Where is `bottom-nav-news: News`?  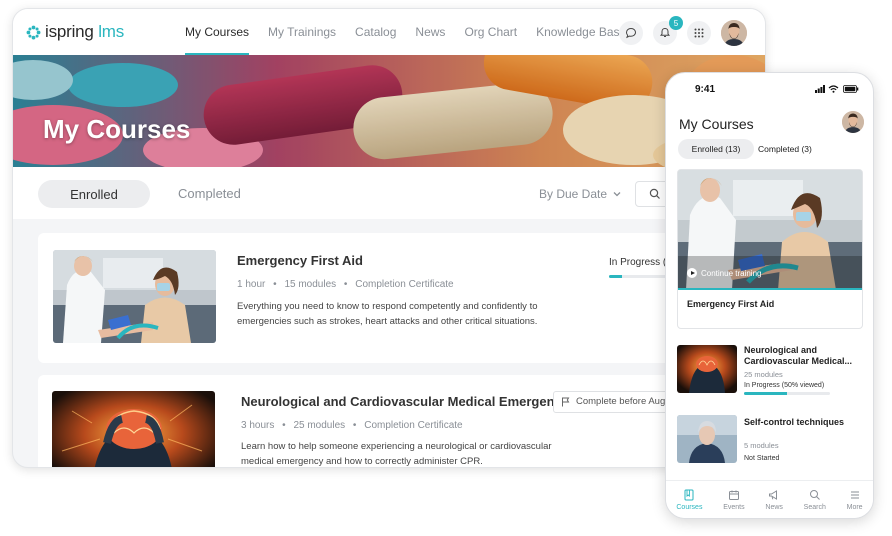 bottom-nav-news: News is located at coordinates (774, 500).